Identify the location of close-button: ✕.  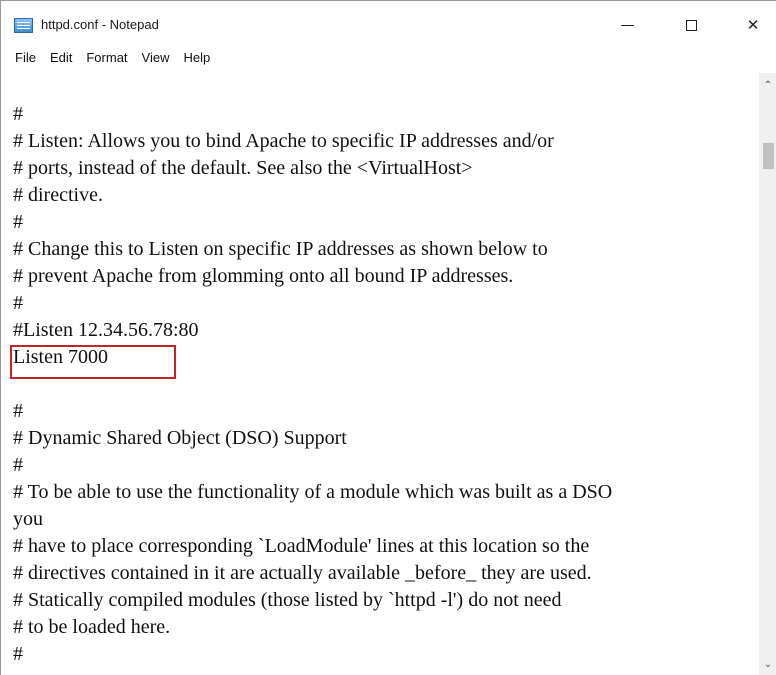
(753, 25).